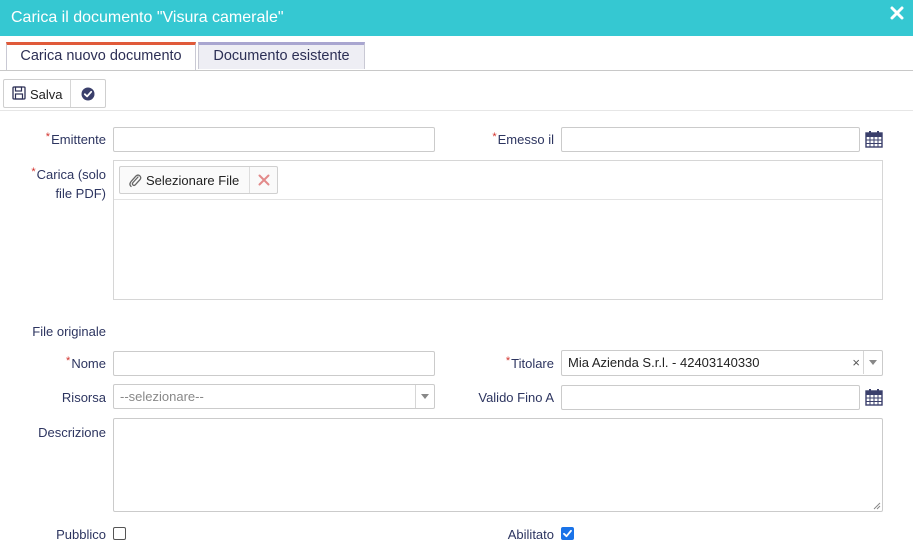 This screenshot has height=550, width=913. What do you see at coordinates (83, 397) in the screenshot?
I see `risorsa-label: Risorsa` at bounding box center [83, 397].